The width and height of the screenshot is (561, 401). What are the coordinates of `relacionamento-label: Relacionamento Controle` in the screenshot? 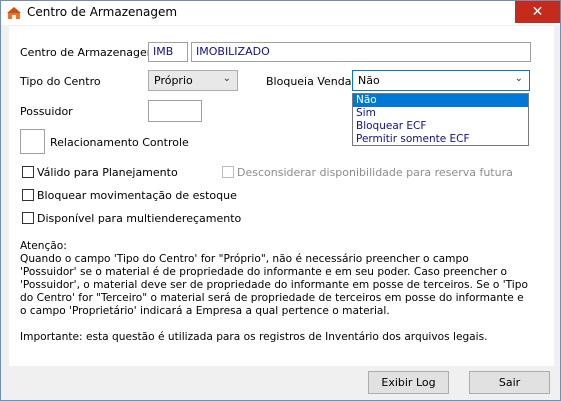 It's located at (119, 142).